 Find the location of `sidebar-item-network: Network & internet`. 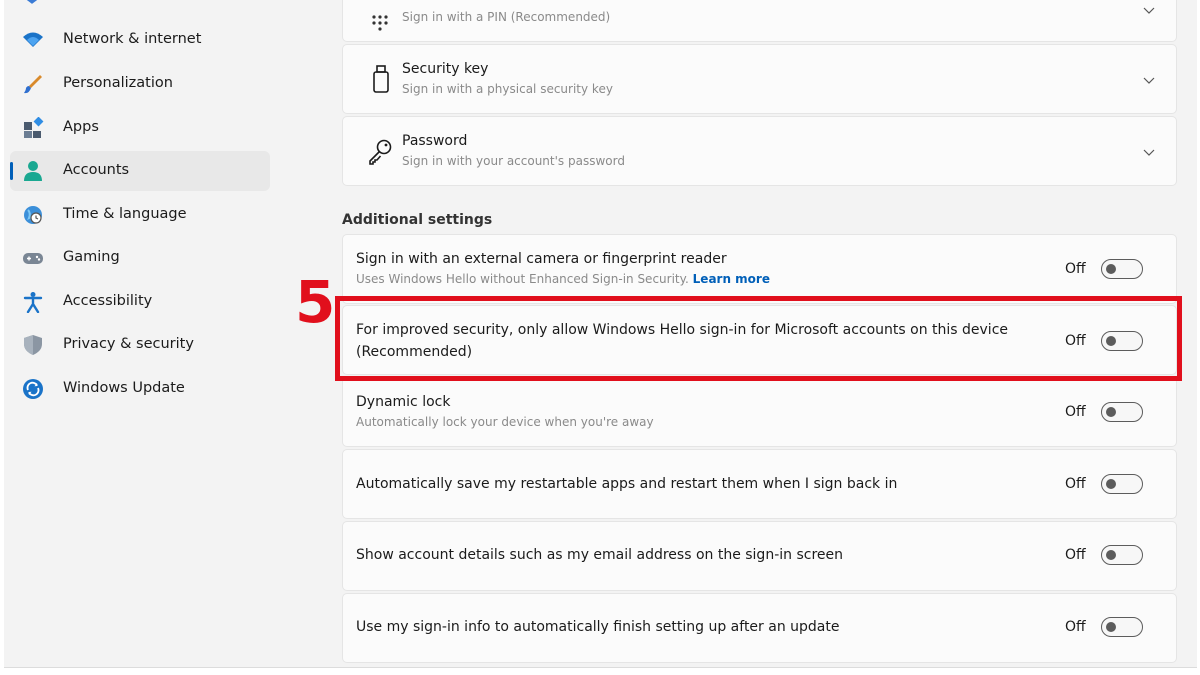

sidebar-item-network: Network & internet is located at coordinates (140, 40).